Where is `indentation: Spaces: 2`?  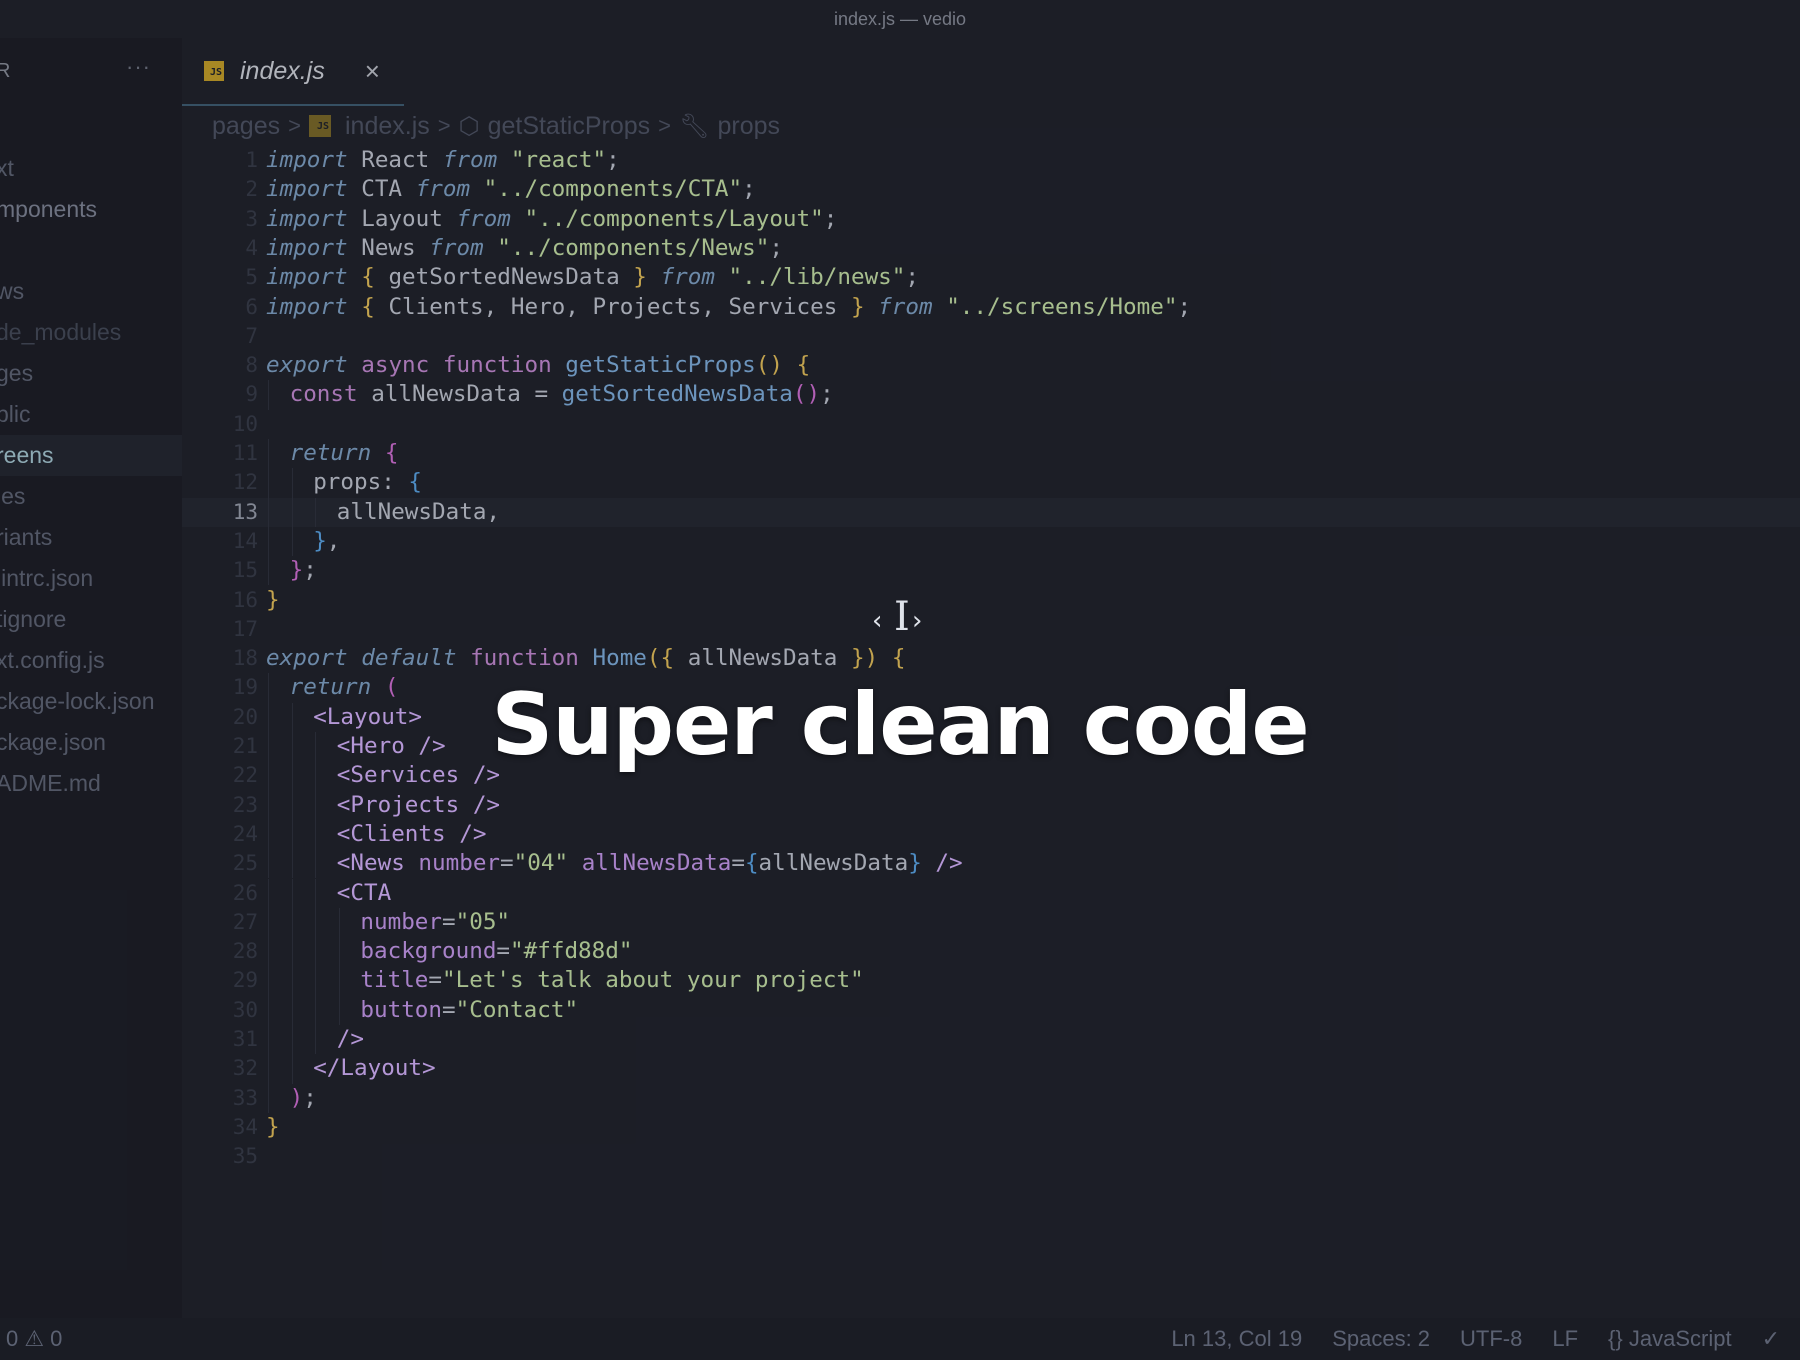 indentation: Spaces: 2 is located at coordinates (1381, 1339).